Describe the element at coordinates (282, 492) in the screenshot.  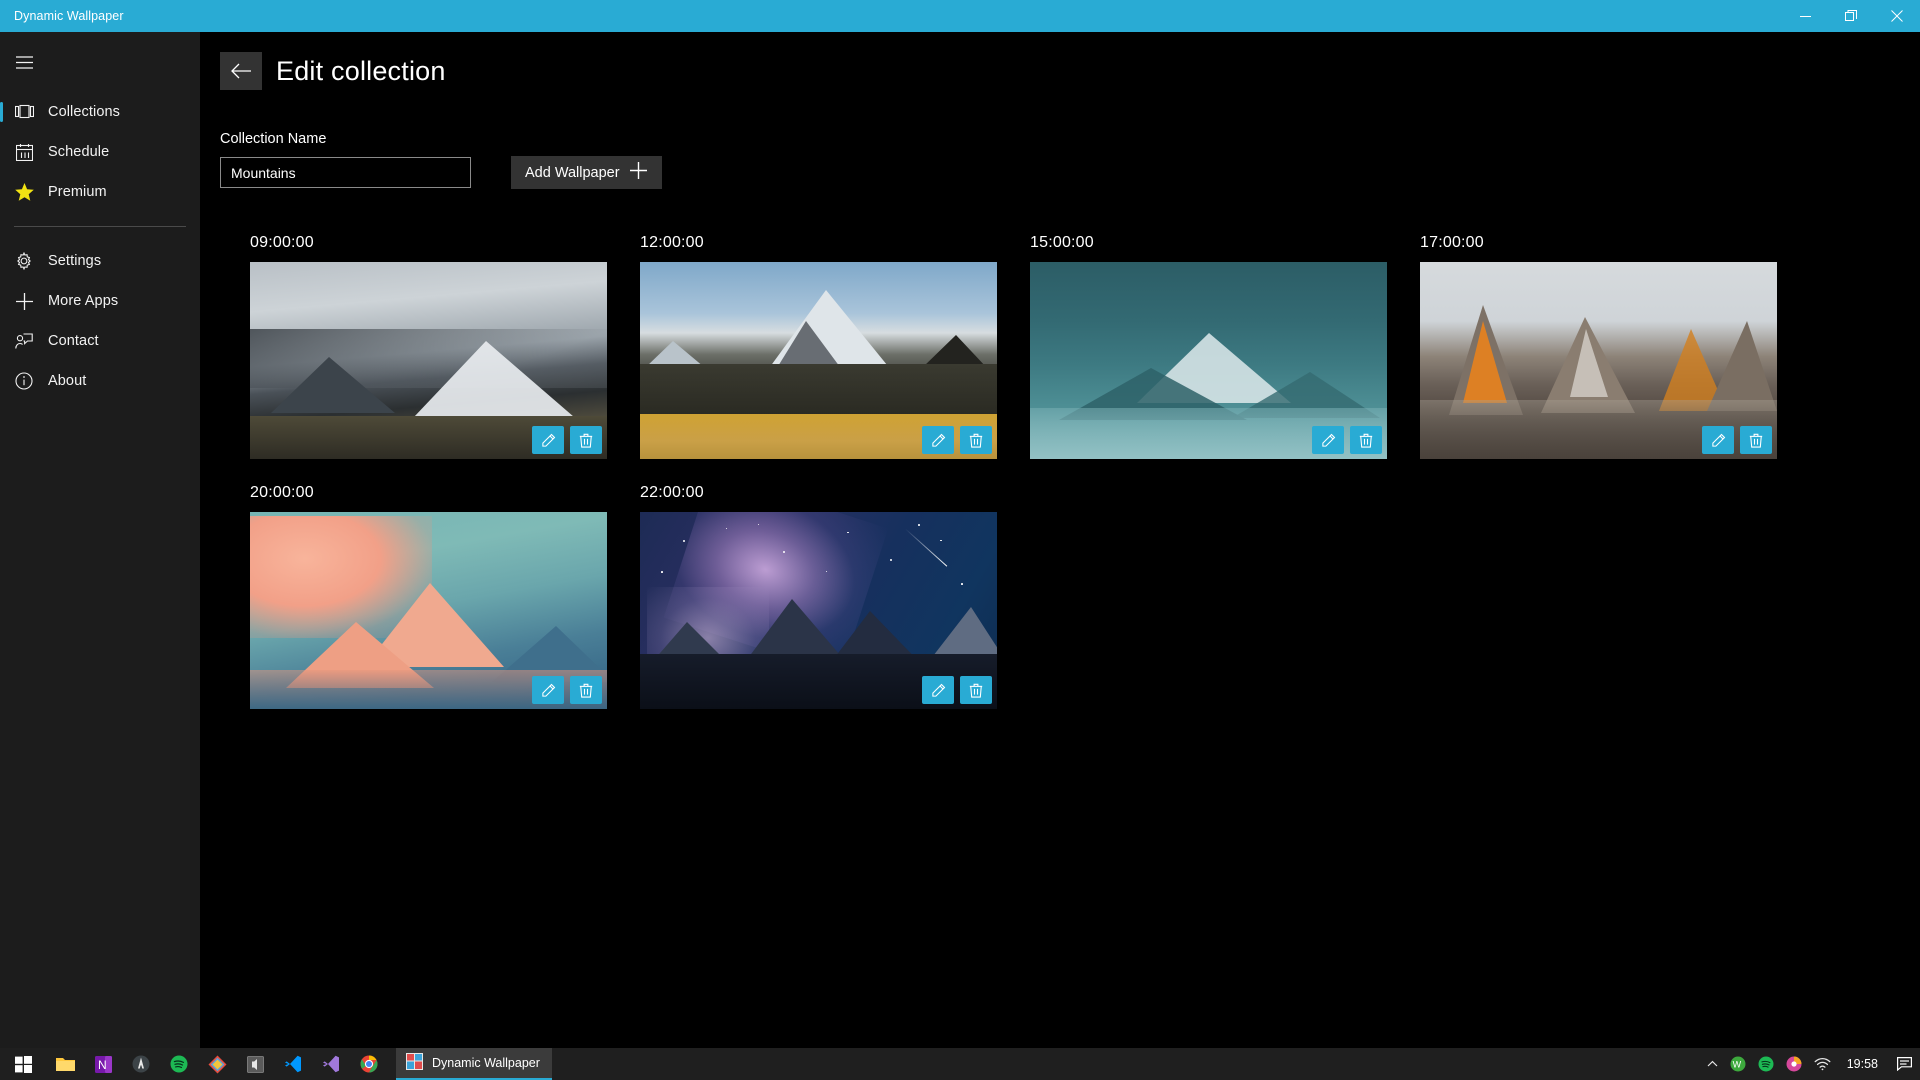
I see `wallpaper-time: 20:00:00` at that location.